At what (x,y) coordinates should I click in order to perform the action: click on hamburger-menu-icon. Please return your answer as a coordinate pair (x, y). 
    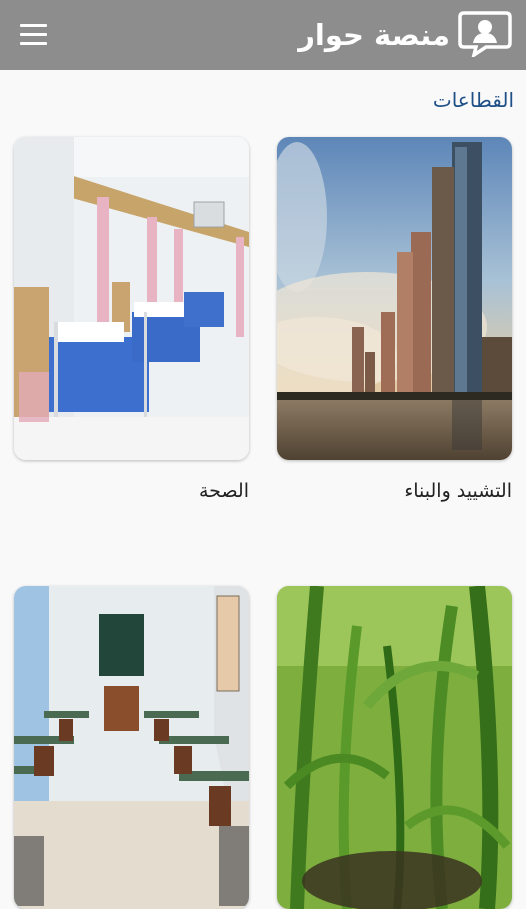
    Looking at the image, I should click on (34, 35).